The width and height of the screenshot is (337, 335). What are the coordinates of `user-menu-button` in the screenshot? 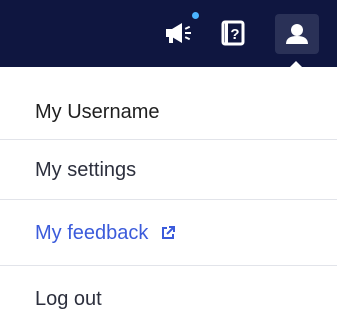 It's located at (297, 34).